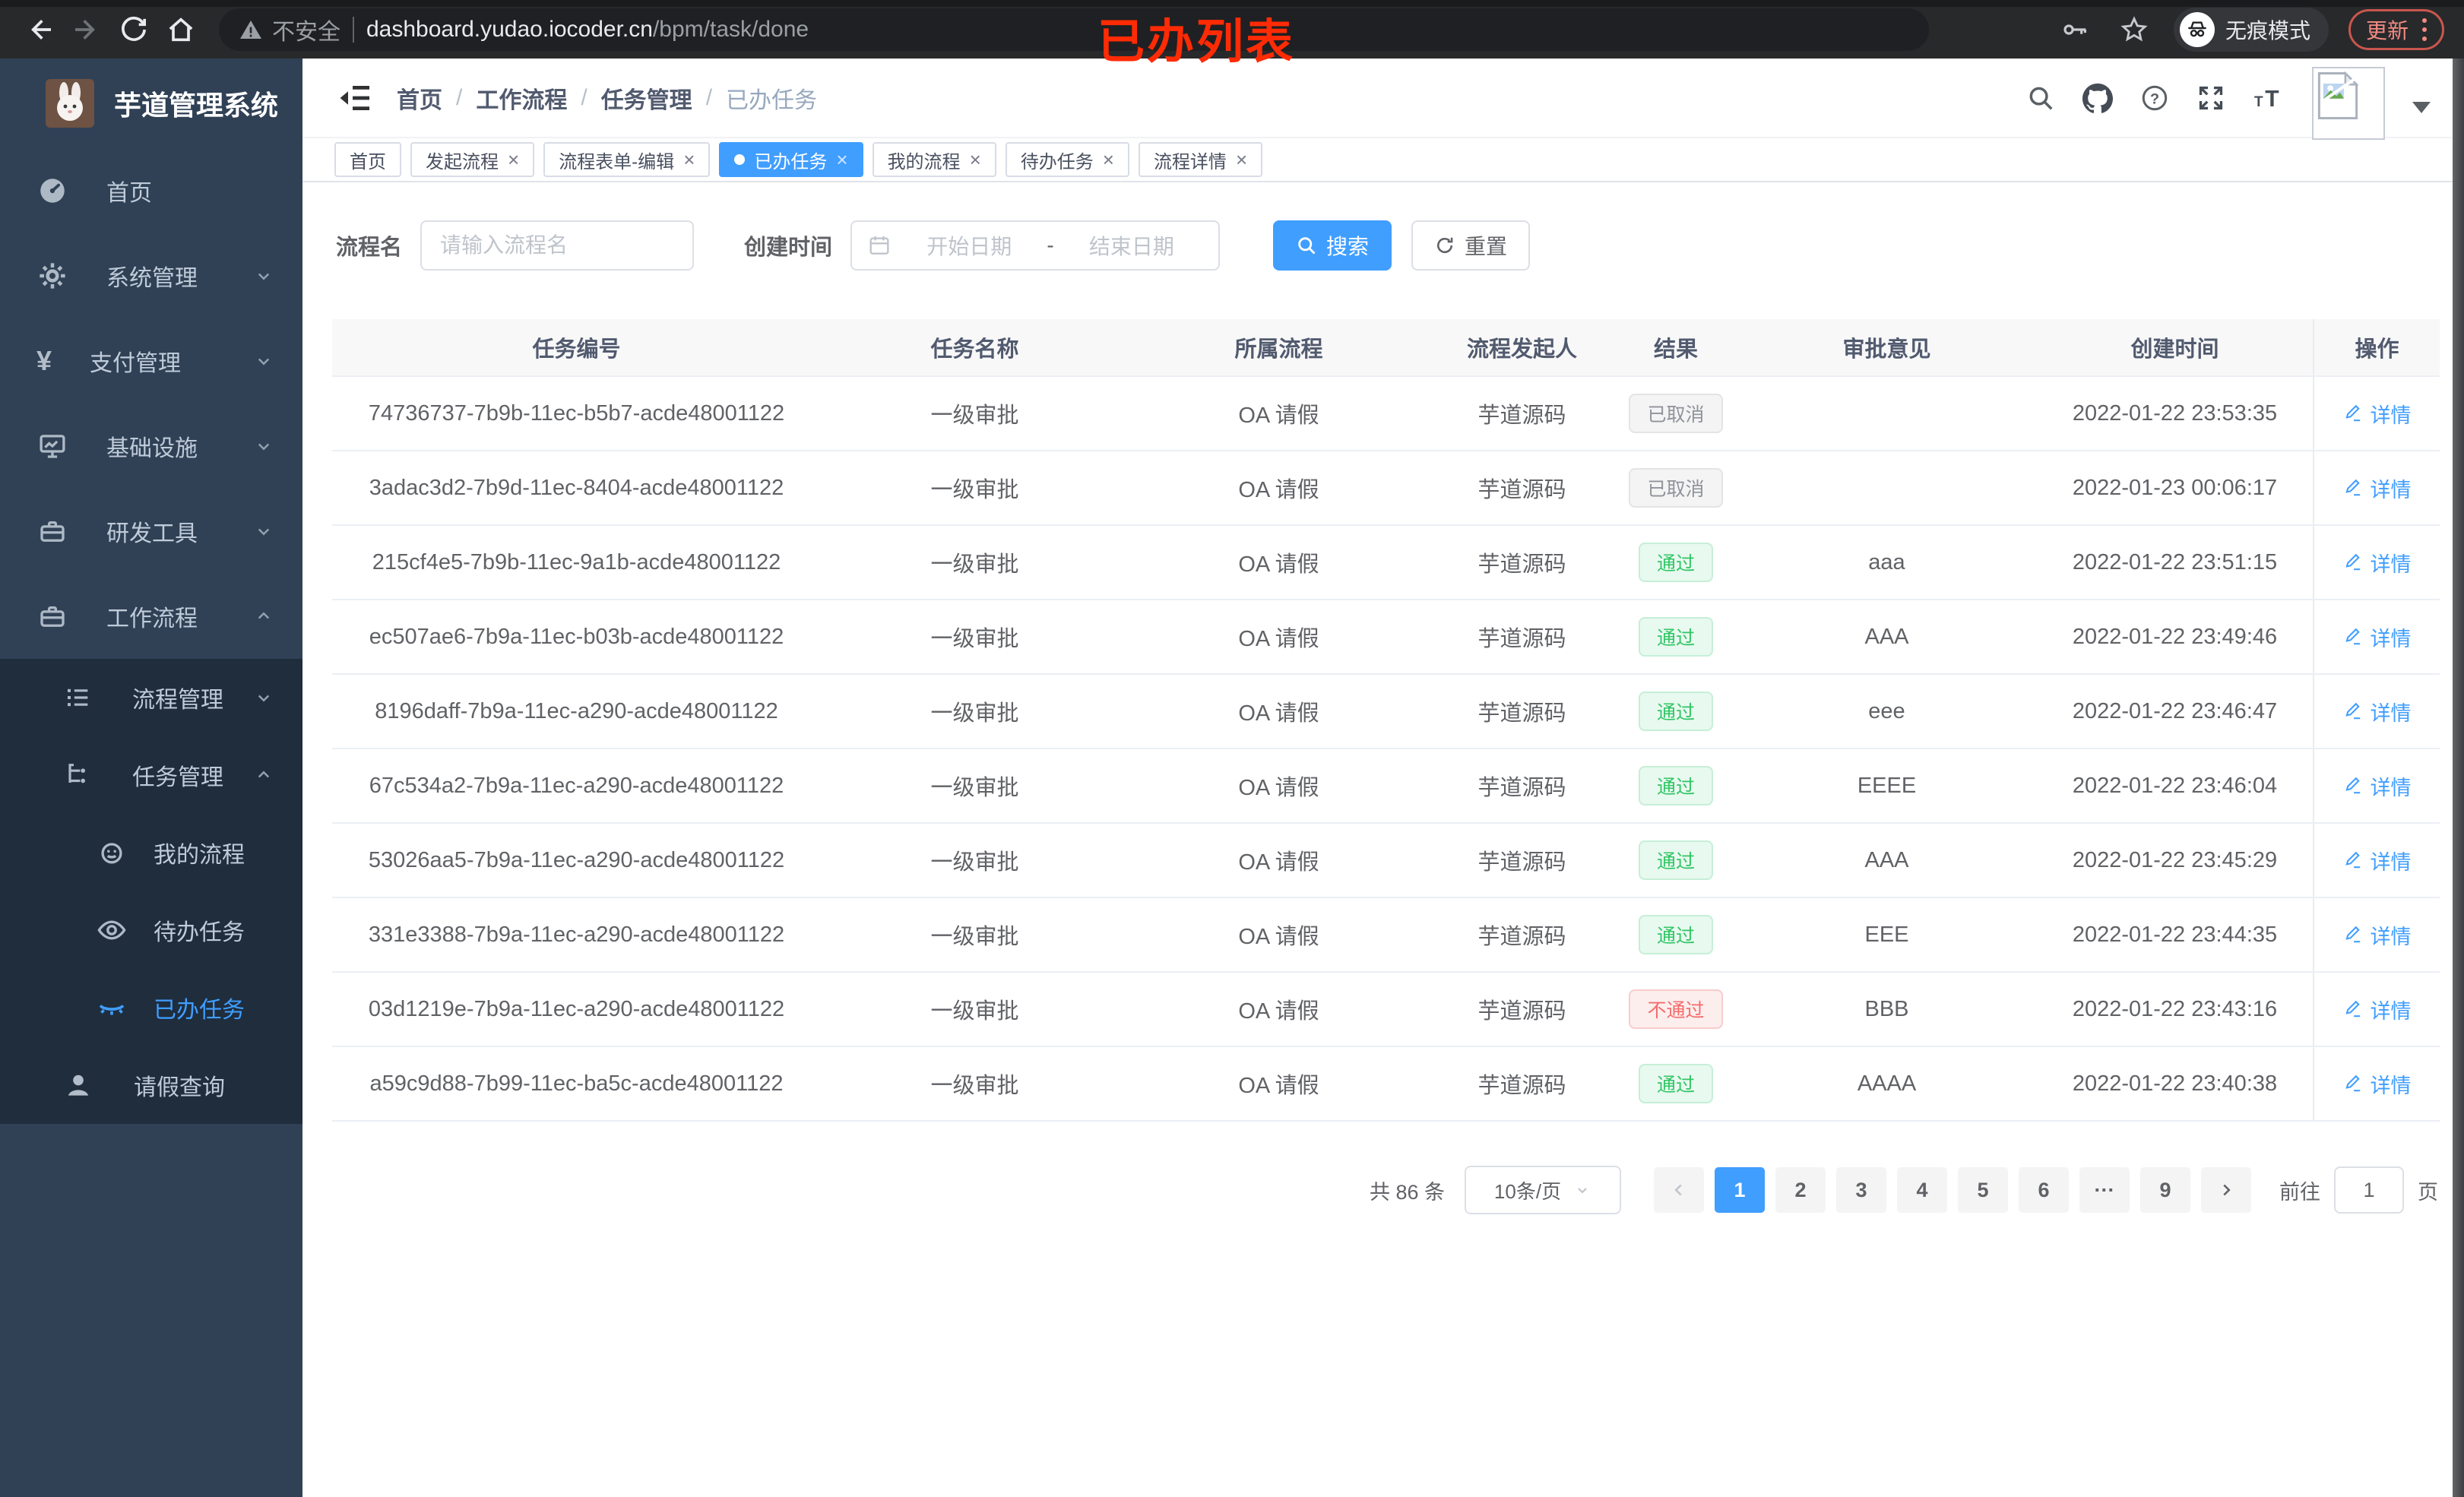 The image size is (2464, 1497). I want to click on process-name-input, so click(557, 245).